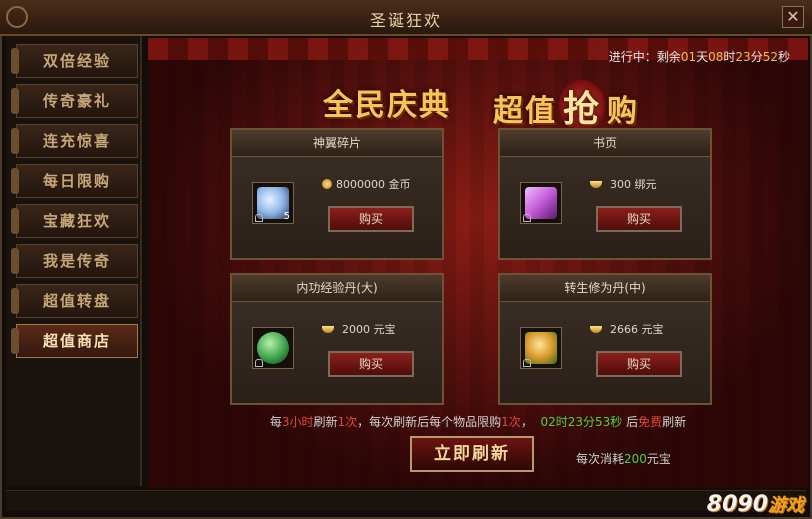 The image size is (812, 519). I want to click on bound-ingot-icon, so click(596, 184).